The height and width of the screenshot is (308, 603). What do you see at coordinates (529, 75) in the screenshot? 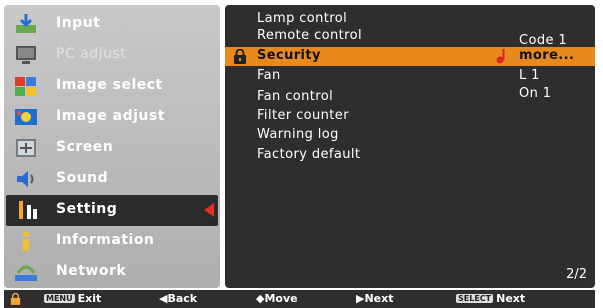
I see `setting-value: L 1` at bounding box center [529, 75].